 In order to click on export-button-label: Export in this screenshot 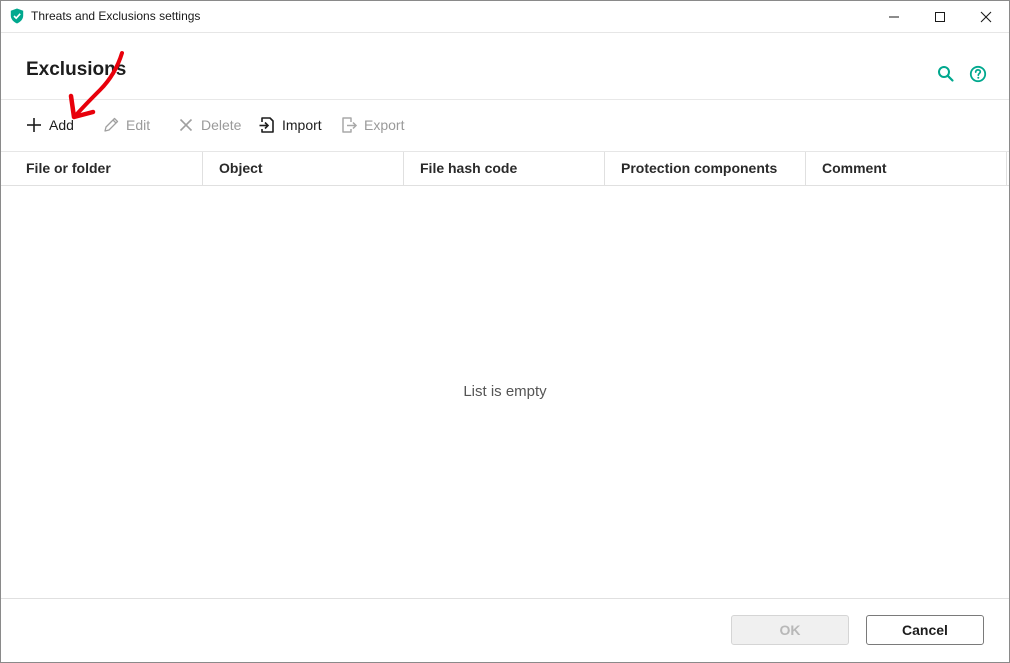, I will do `click(384, 125)`.